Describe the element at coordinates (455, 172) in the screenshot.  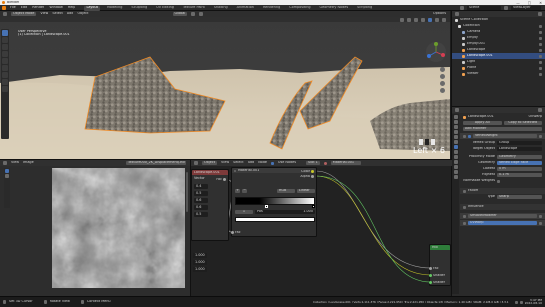
I see `material-tab-icon` at that location.